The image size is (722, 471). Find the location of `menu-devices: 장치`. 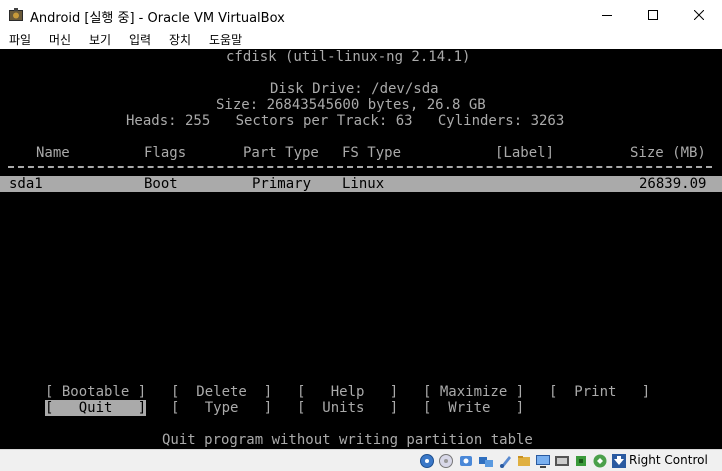

menu-devices: 장치 is located at coordinates (180, 39).